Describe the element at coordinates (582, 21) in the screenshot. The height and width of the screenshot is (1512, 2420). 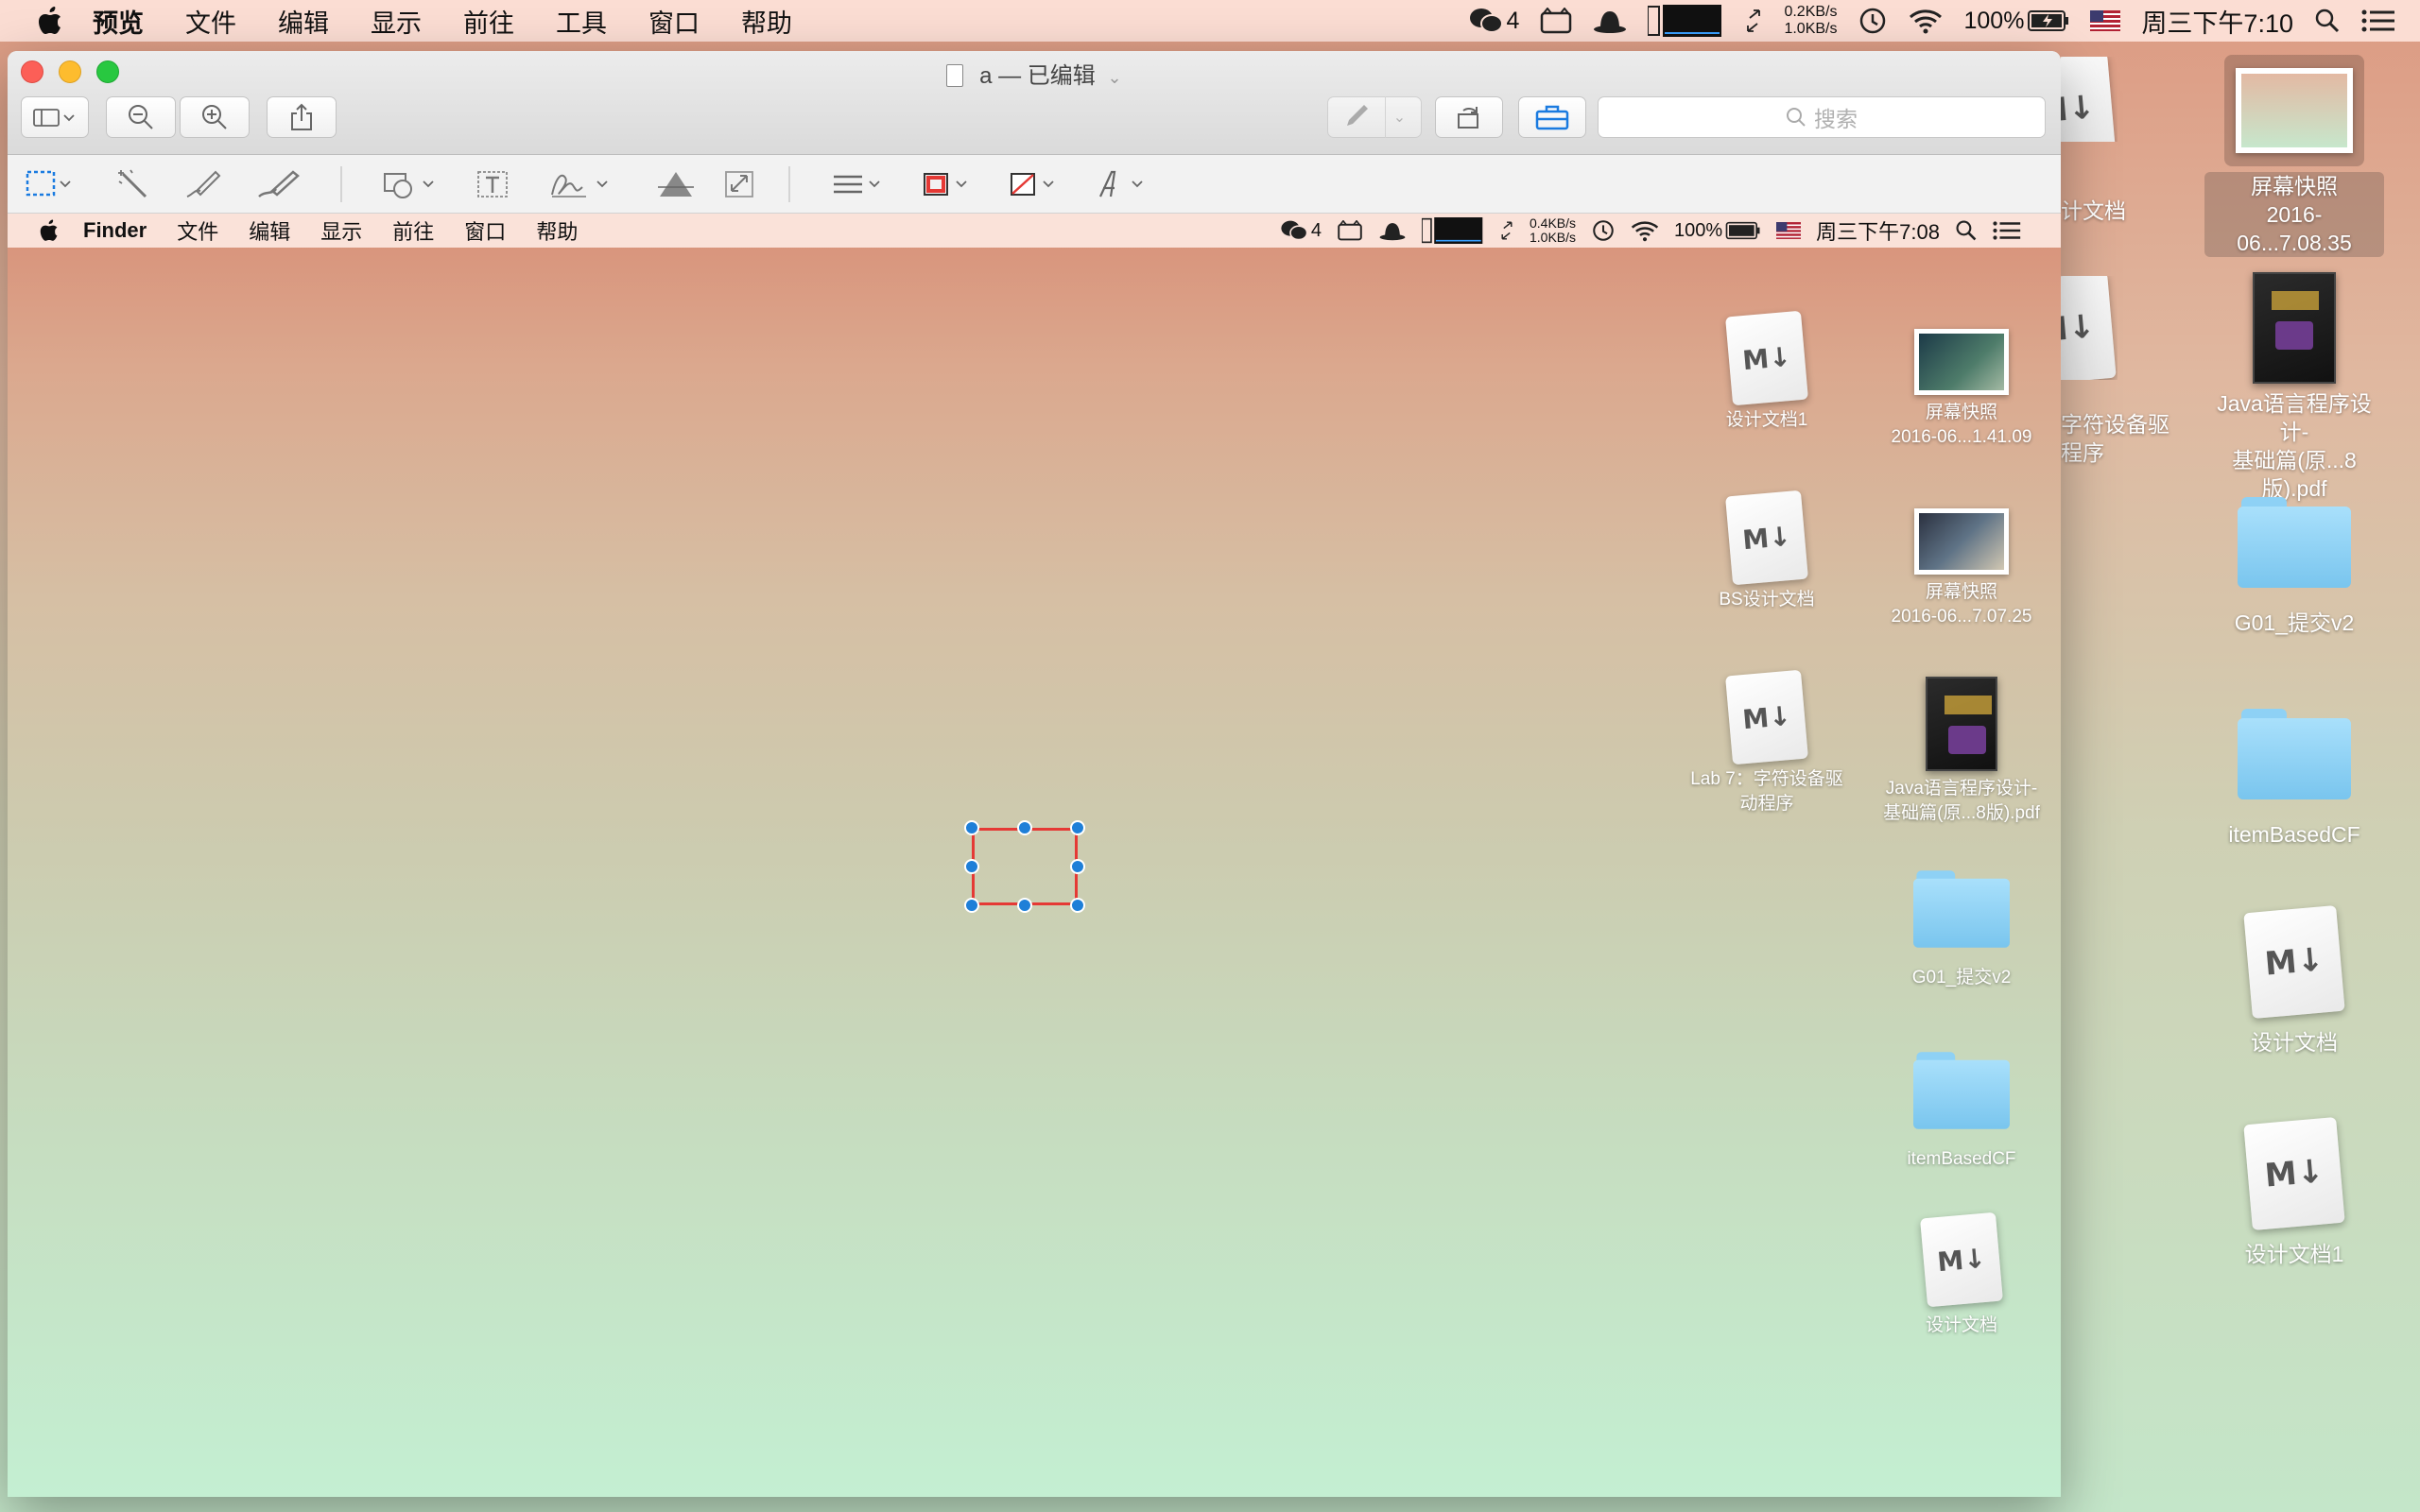
I see `menu-tools: 工具` at that location.